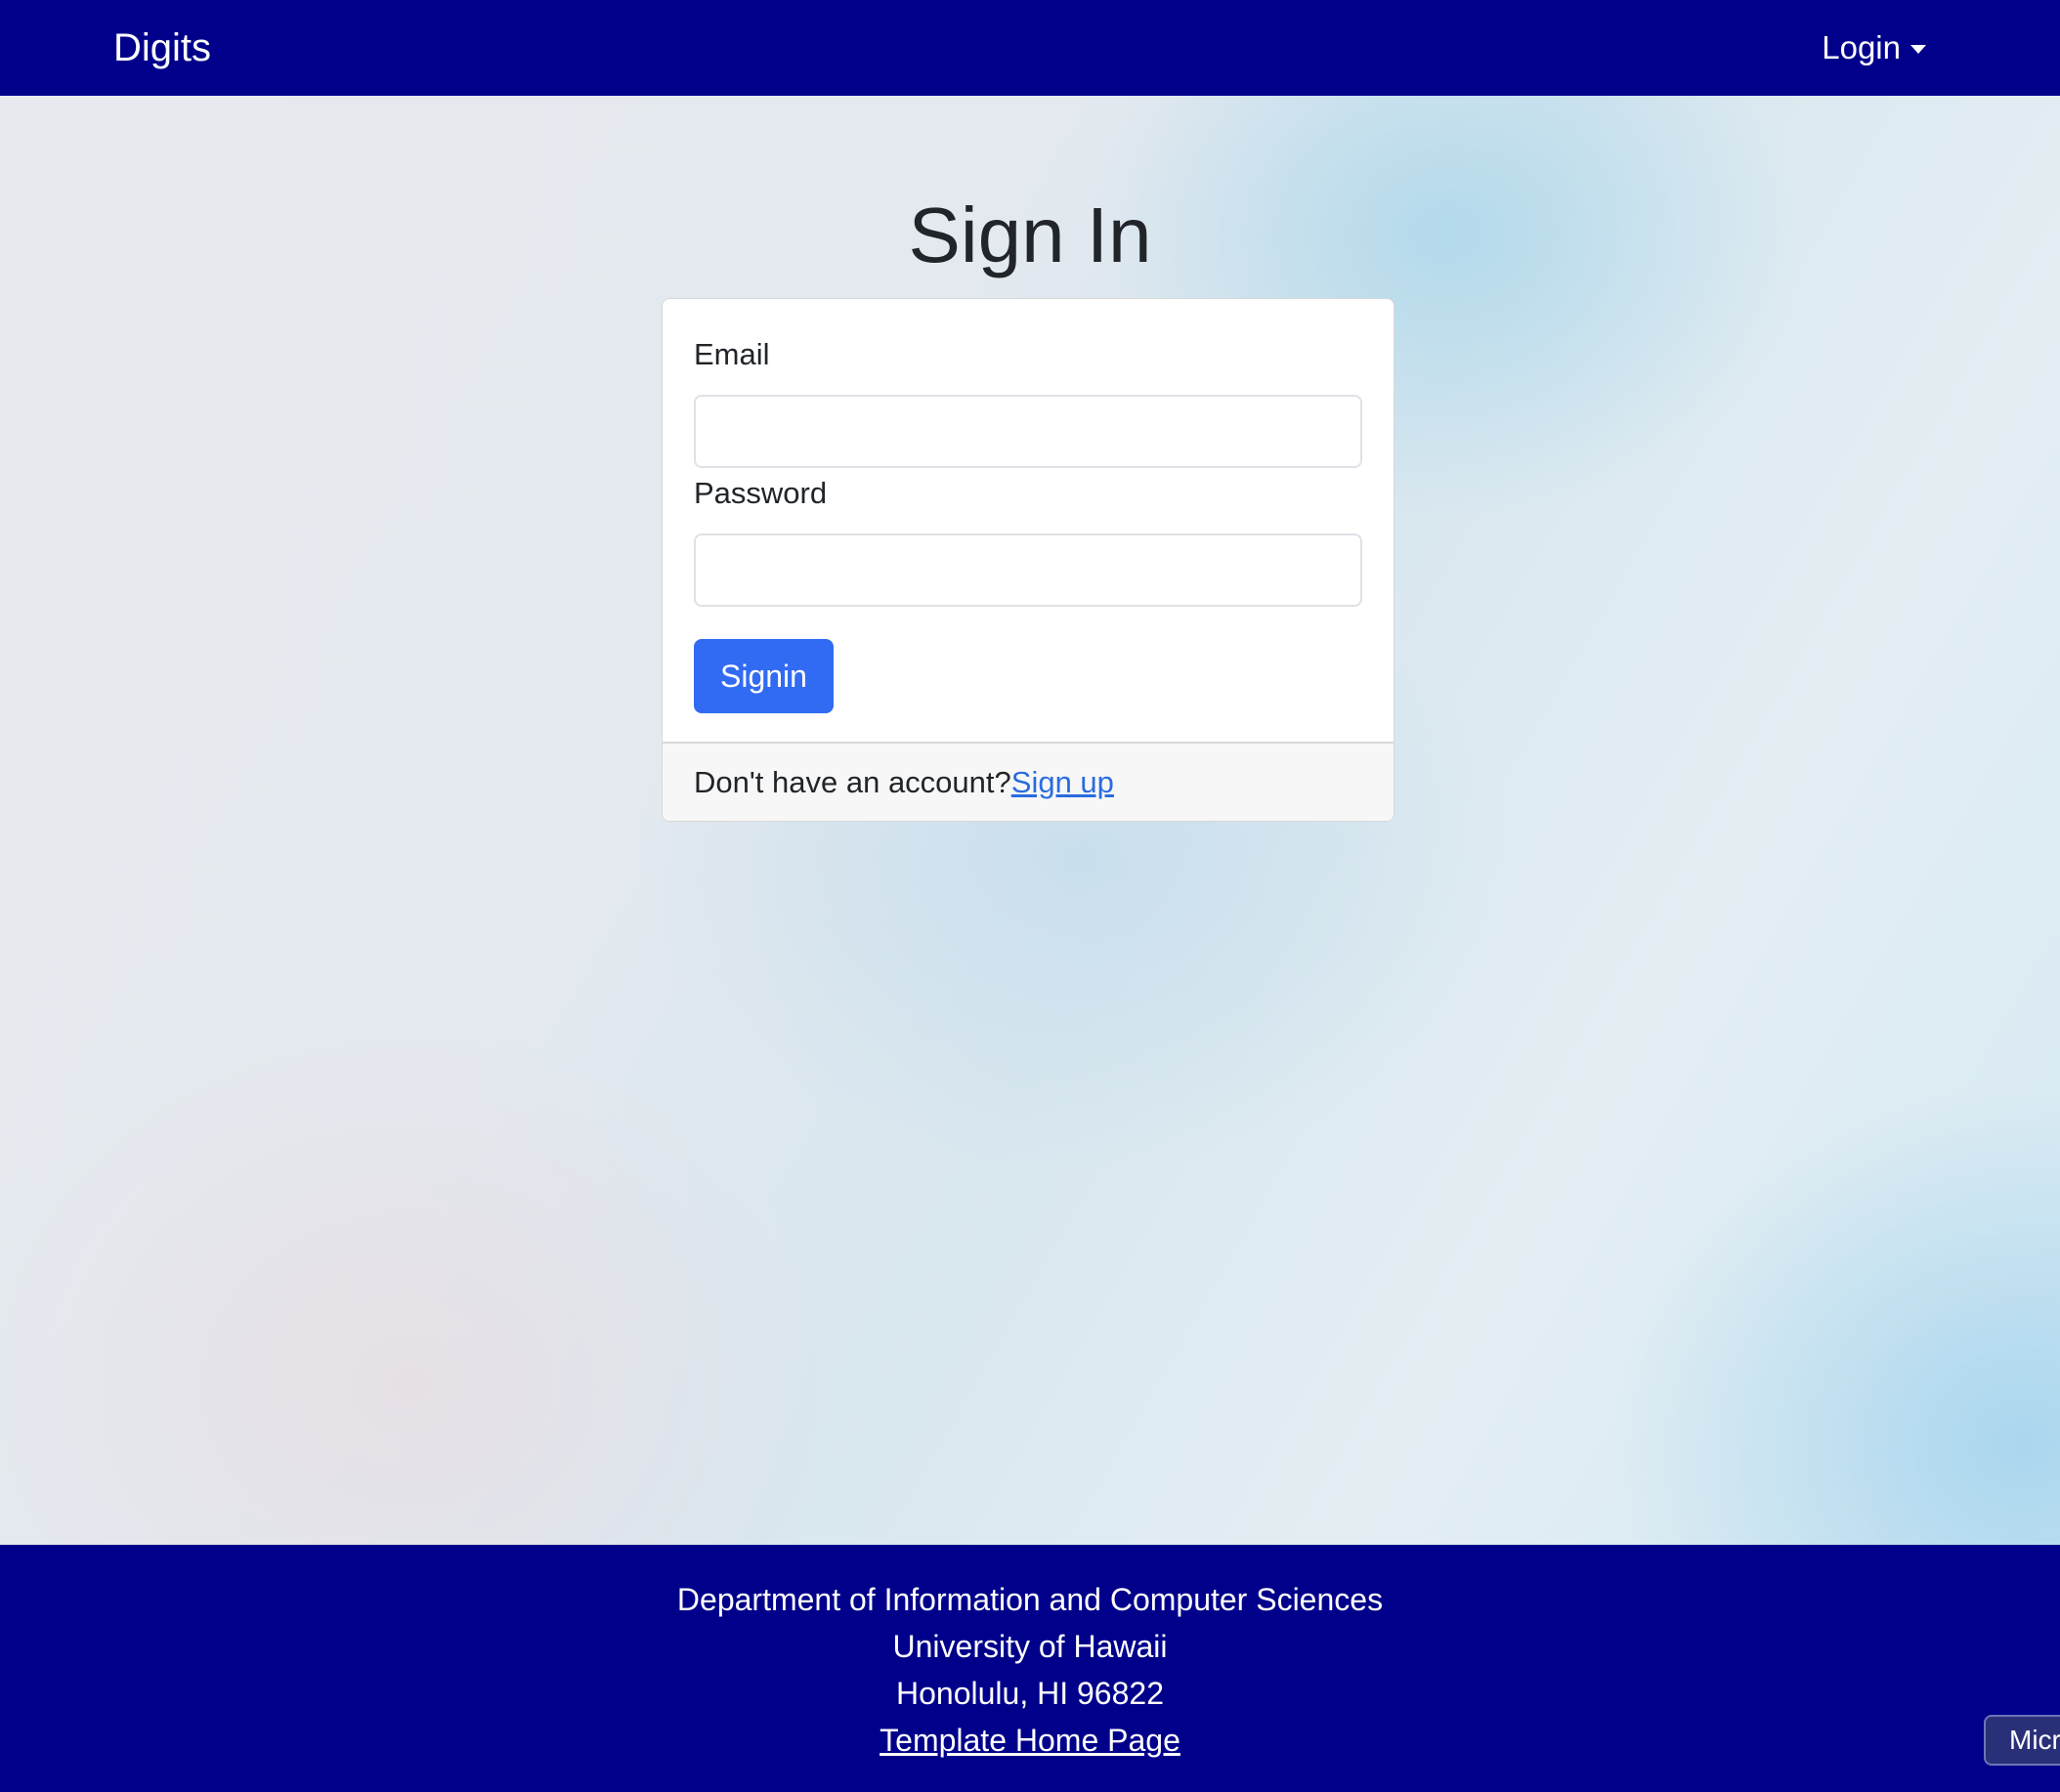  I want to click on signup-link: Sign up, so click(1062, 782).